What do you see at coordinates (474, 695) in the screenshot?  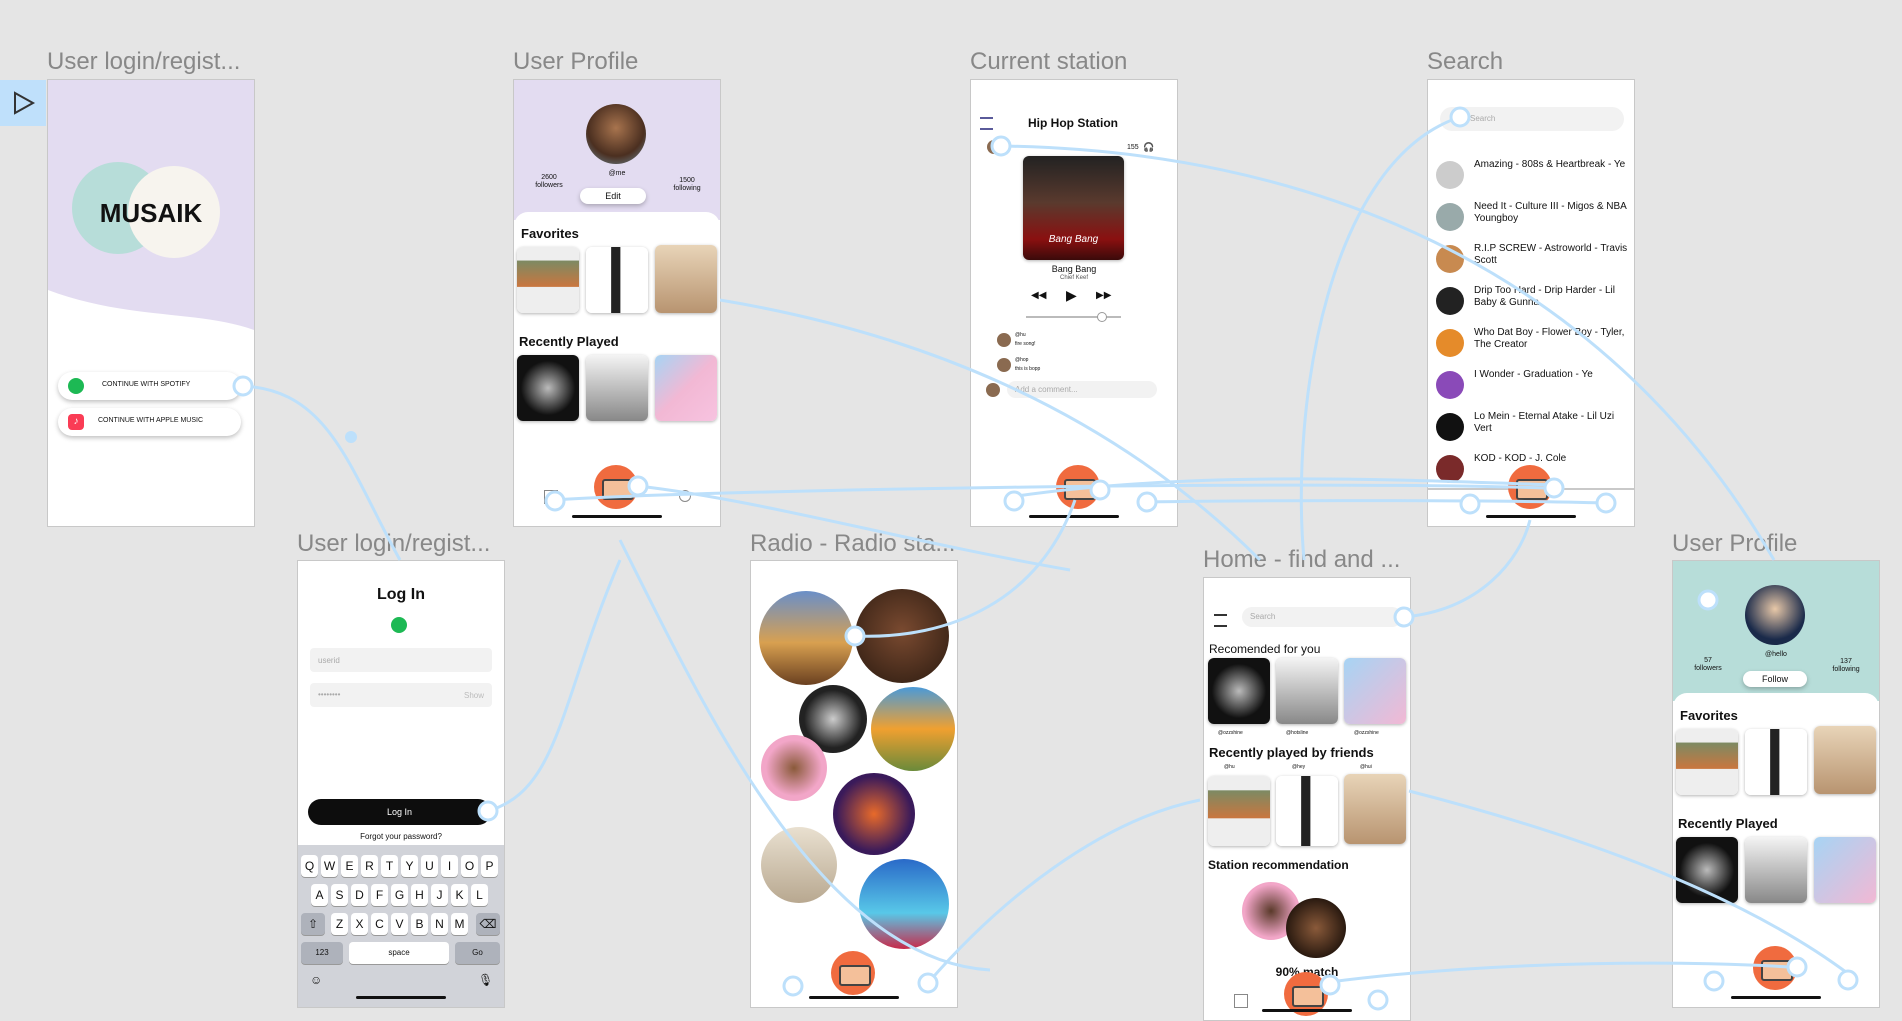 I see `show-password-toggle: Show` at bounding box center [474, 695].